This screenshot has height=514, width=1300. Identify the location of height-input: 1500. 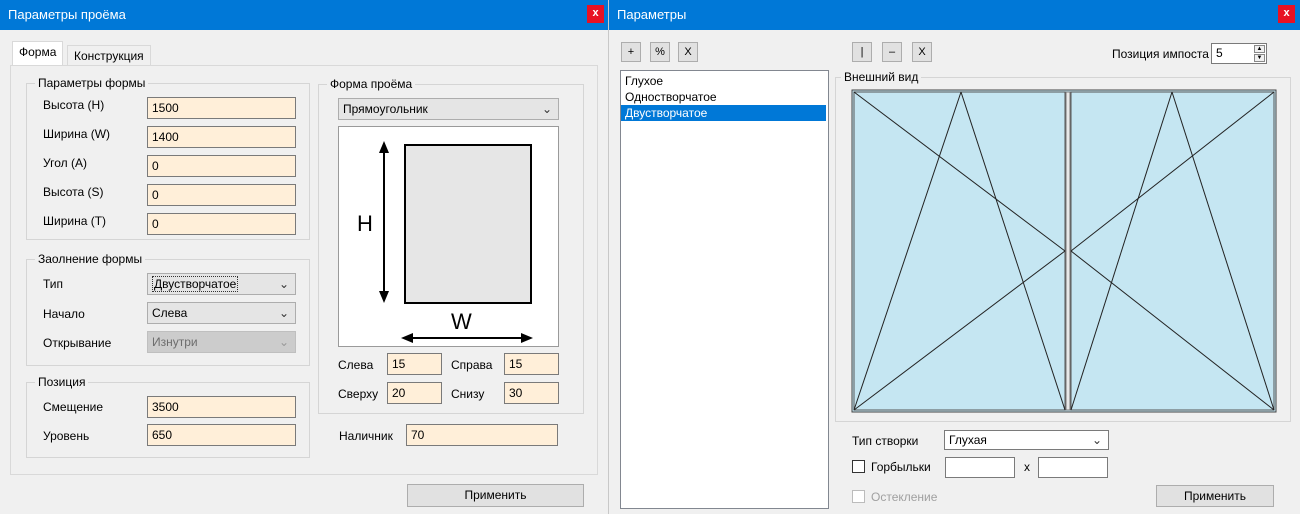
(221, 108).